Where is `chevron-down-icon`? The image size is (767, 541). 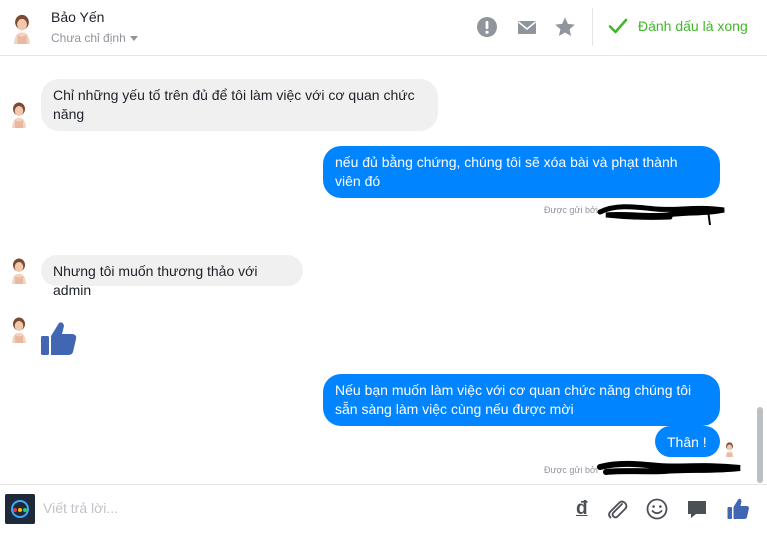 chevron-down-icon is located at coordinates (133, 38).